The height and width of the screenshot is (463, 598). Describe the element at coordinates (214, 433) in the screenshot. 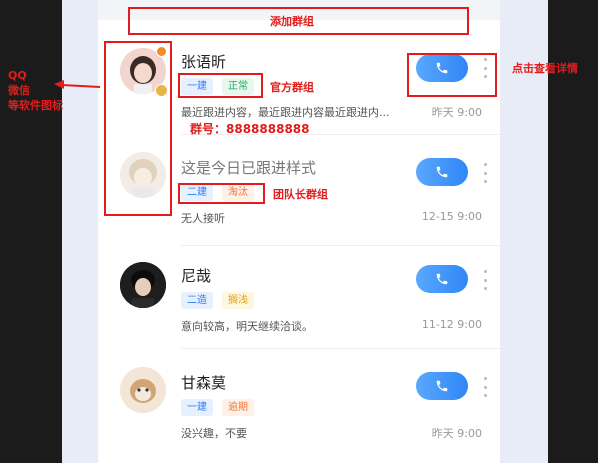

I see `follow-up-note: 没兴趣，不要` at that location.